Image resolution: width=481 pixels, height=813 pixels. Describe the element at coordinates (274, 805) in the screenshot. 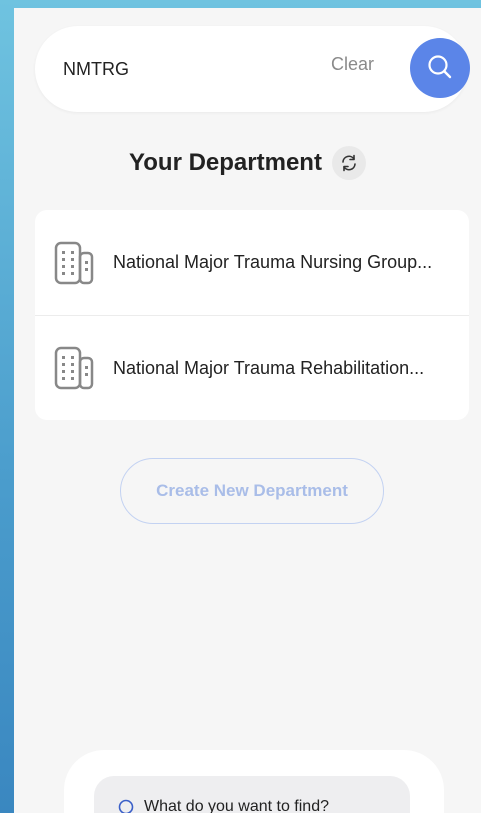

I see `find-input` at that location.